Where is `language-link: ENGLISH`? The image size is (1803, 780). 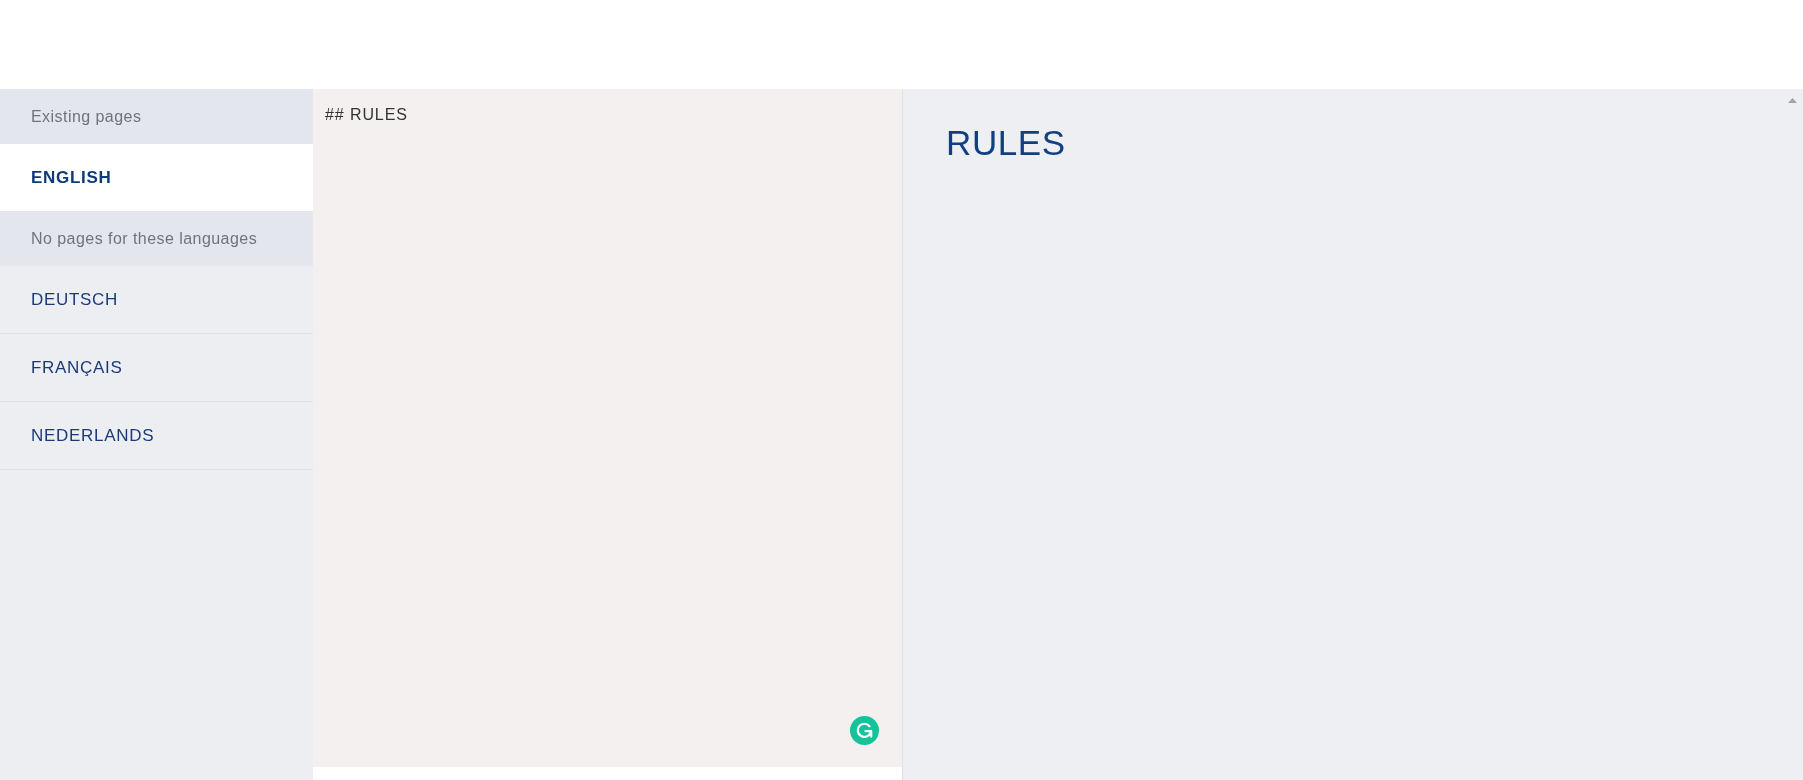 language-link: ENGLISH is located at coordinates (156, 177).